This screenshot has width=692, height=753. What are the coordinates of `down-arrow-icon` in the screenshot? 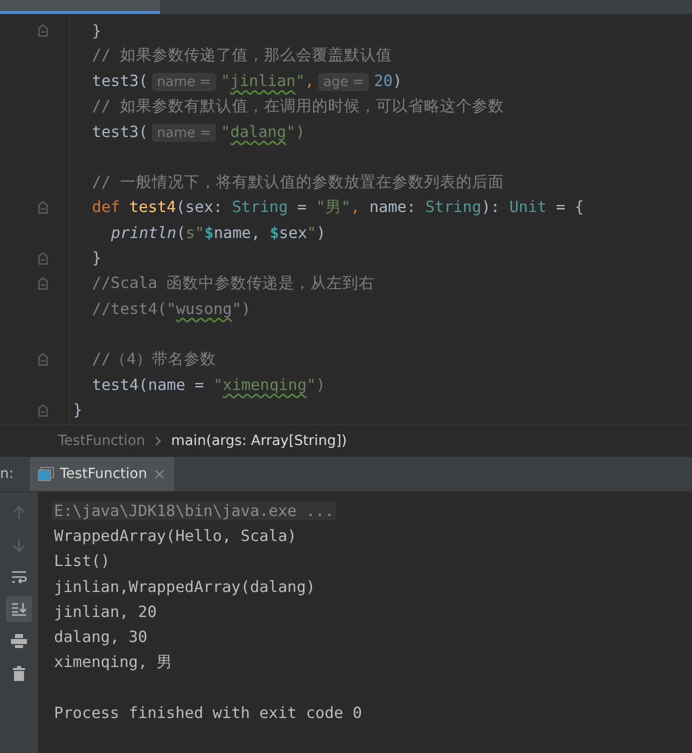 It's located at (19, 545).